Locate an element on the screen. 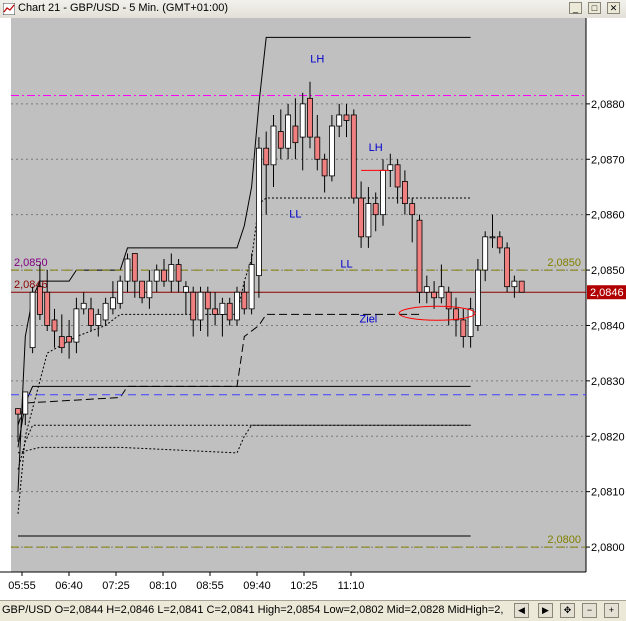  zoom-out-button: − is located at coordinates (589, 610).